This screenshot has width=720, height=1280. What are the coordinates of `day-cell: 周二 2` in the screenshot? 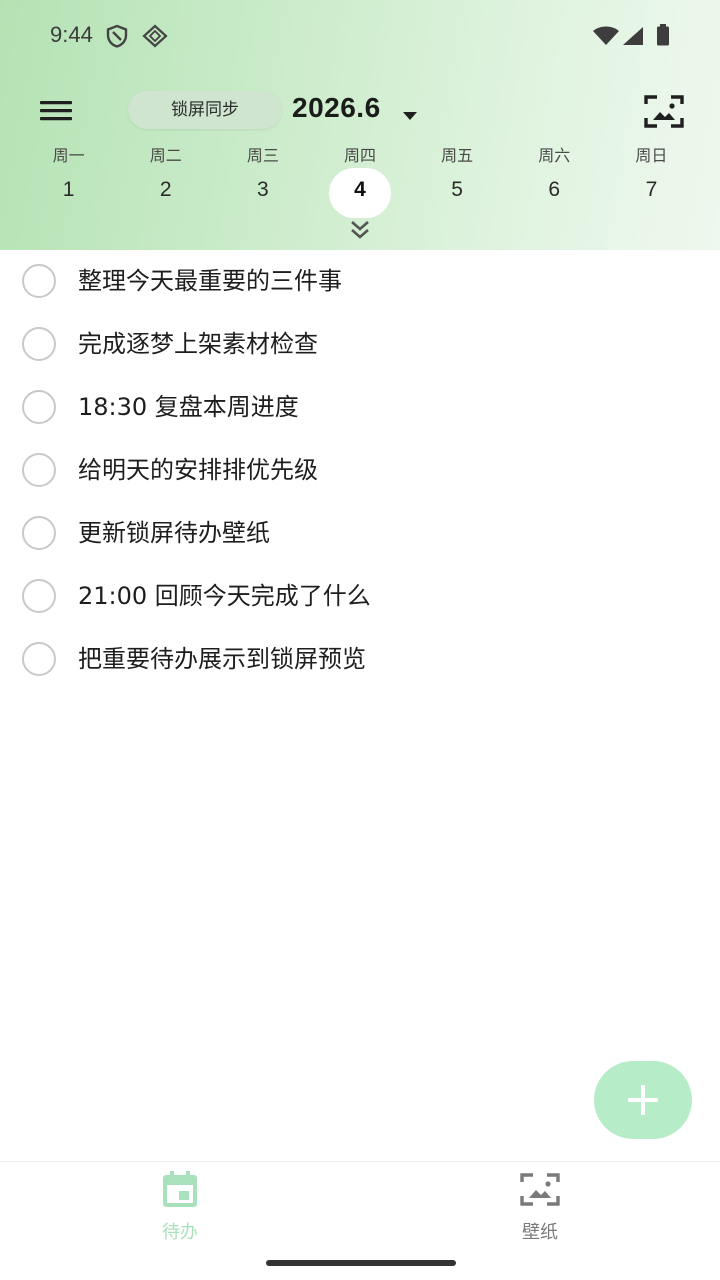 It's located at (165, 182).